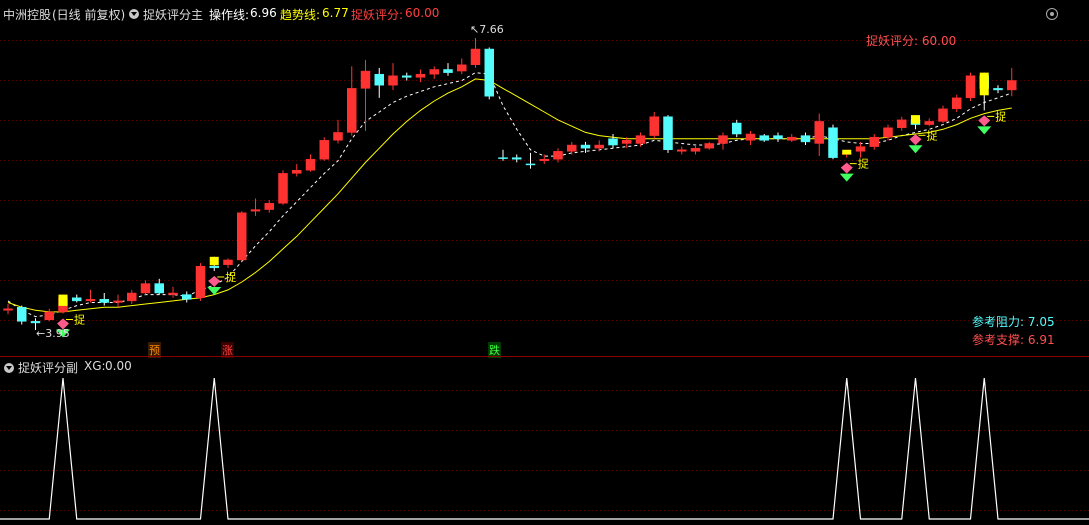 Image resolution: width=1089 pixels, height=525 pixels. What do you see at coordinates (544, 366) in the screenshot?
I see `sub-panel-header: 捉妖评分副 XG: 0.00` at bounding box center [544, 366].